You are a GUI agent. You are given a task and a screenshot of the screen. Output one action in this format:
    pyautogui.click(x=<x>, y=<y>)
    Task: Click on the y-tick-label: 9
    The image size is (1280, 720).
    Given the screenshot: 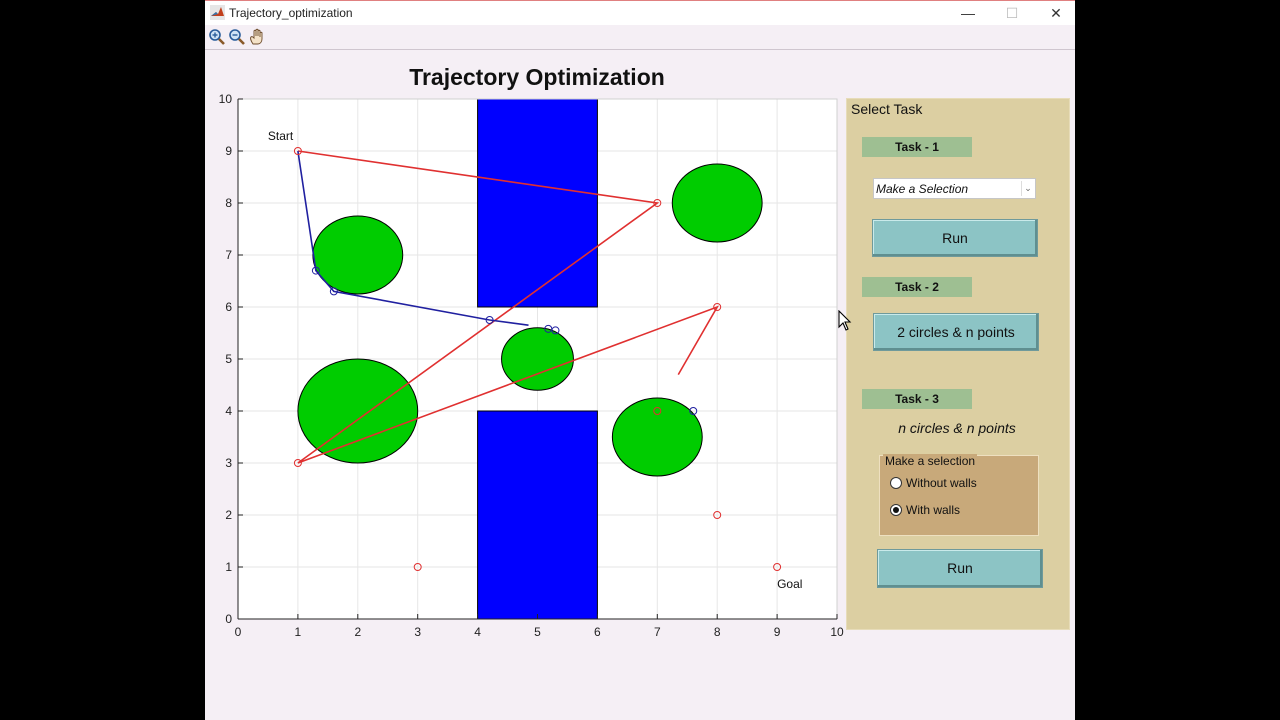 What is the action you would take?
    pyautogui.click(x=228, y=151)
    